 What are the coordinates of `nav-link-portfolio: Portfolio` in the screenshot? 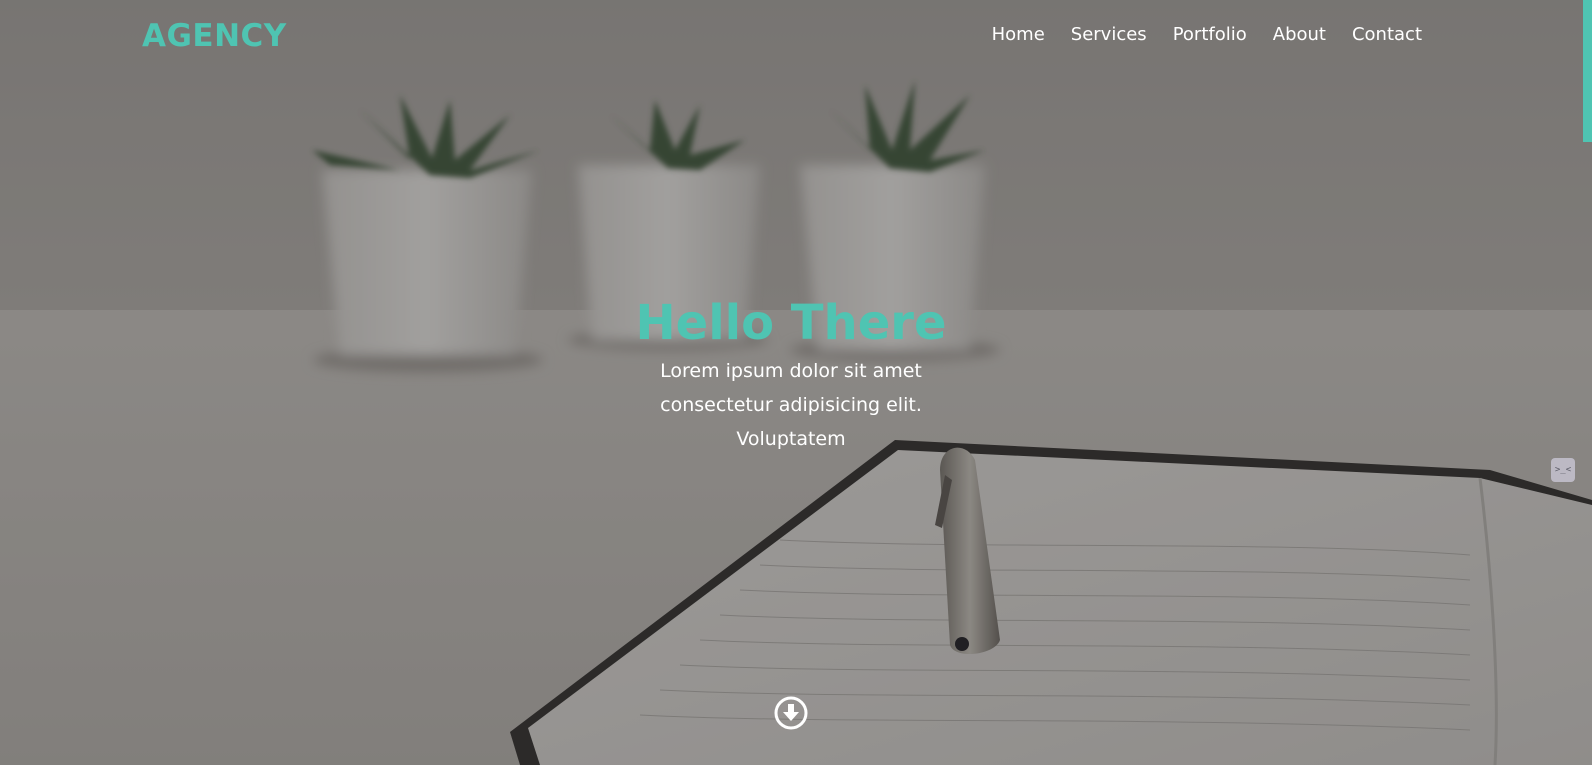 It's located at (1210, 34).